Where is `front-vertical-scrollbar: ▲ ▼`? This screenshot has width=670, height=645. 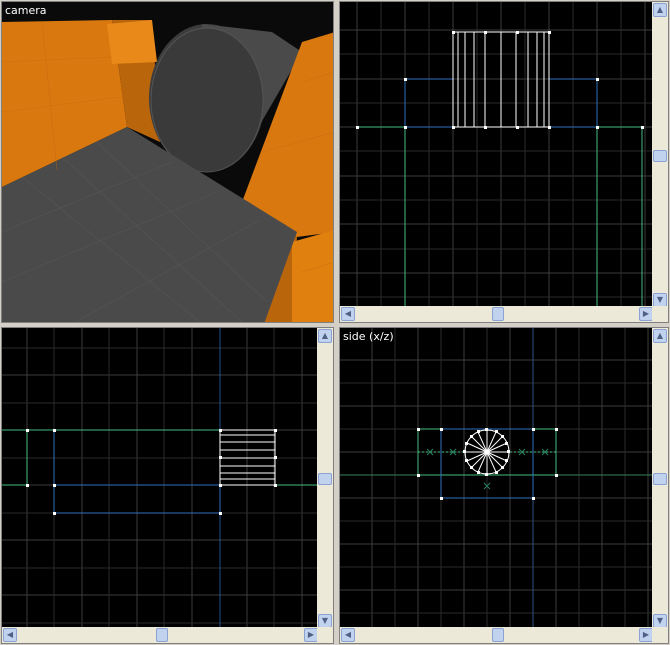
front-vertical-scrollbar: ▲ ▼ is located at coordinates (325, 478).